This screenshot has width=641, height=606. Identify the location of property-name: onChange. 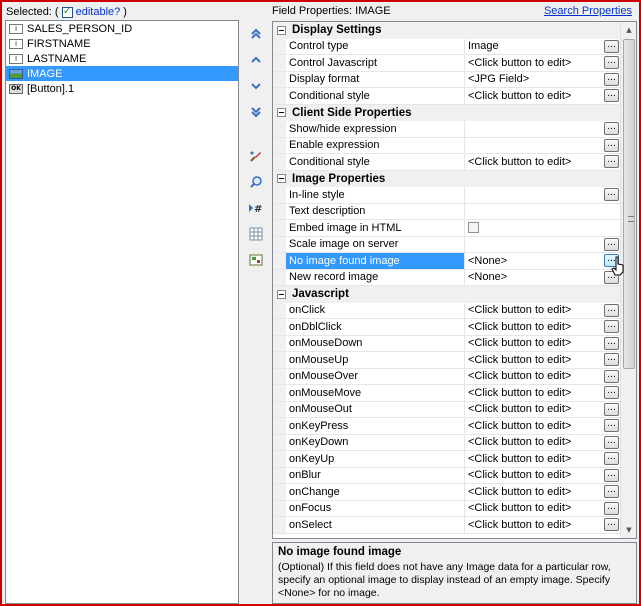
(375, 492).